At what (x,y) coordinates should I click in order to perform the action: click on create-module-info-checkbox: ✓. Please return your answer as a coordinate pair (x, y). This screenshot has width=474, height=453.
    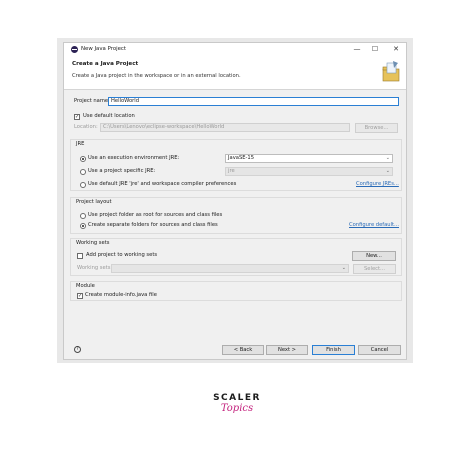
    Looking at the image, I should click on (80, 296).